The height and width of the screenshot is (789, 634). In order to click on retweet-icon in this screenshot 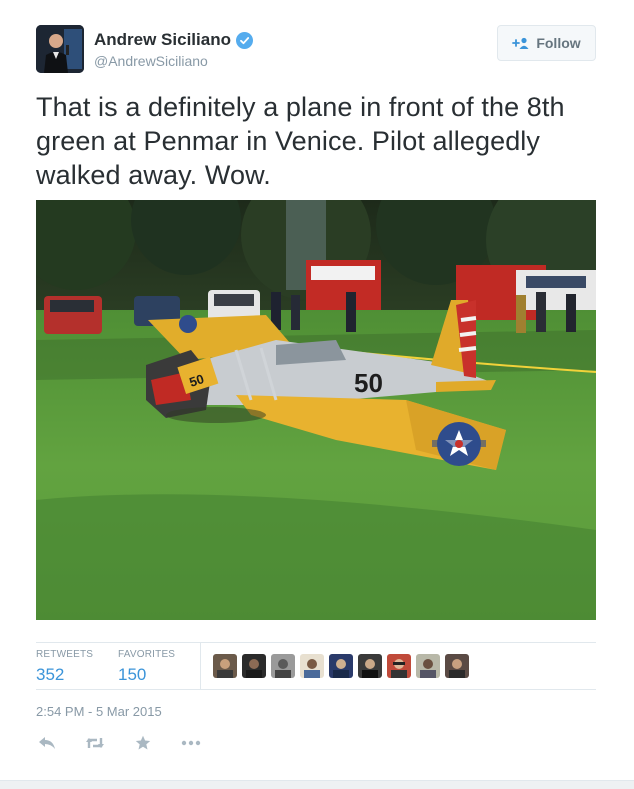, I will do `click(95, 743)`.